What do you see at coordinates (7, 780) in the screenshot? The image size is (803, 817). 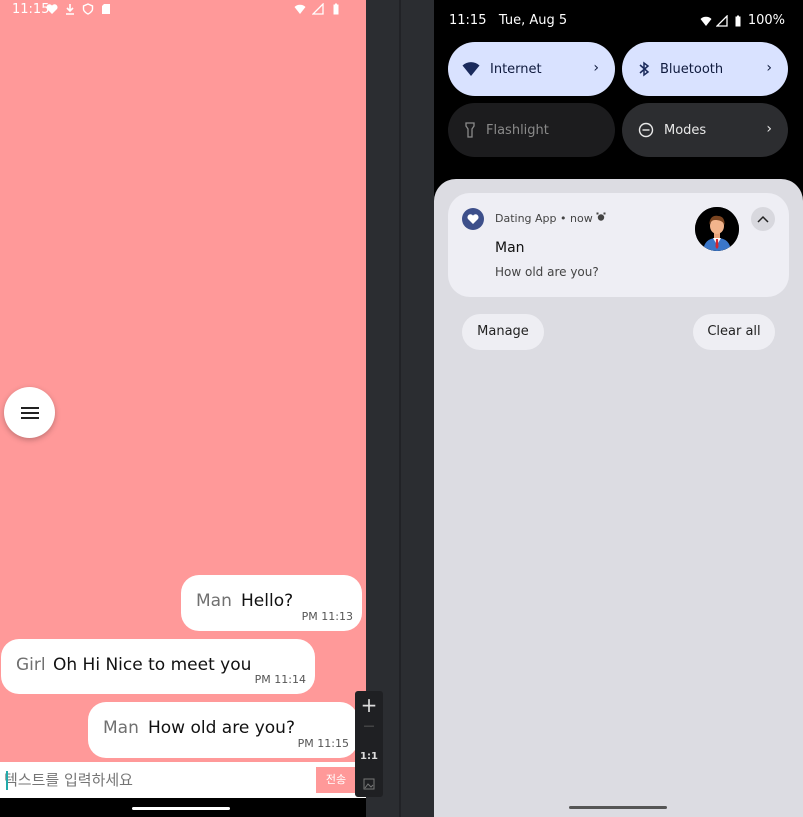 I see `text-cursor` at bounding box center [7, 780].